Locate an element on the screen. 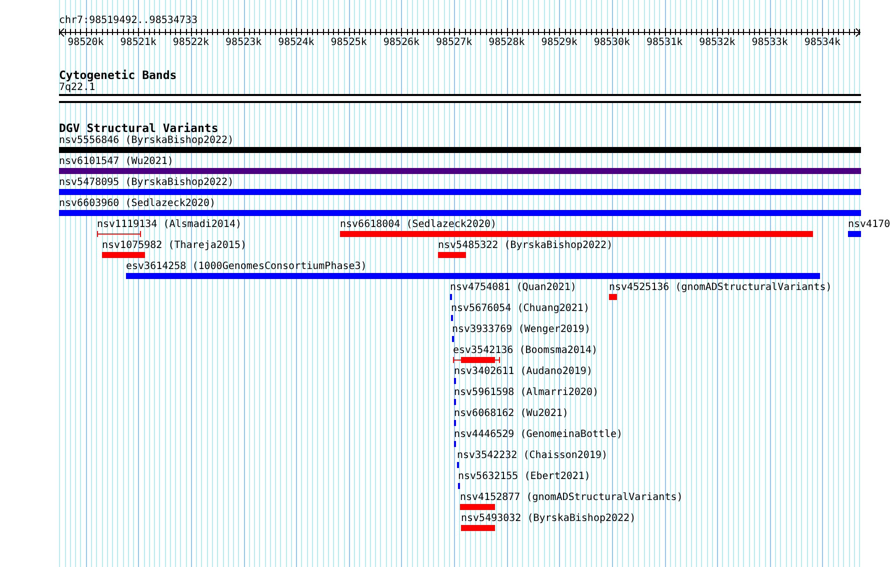  track-title: Cytogenetic Bands is located at coordinates (118, 75).